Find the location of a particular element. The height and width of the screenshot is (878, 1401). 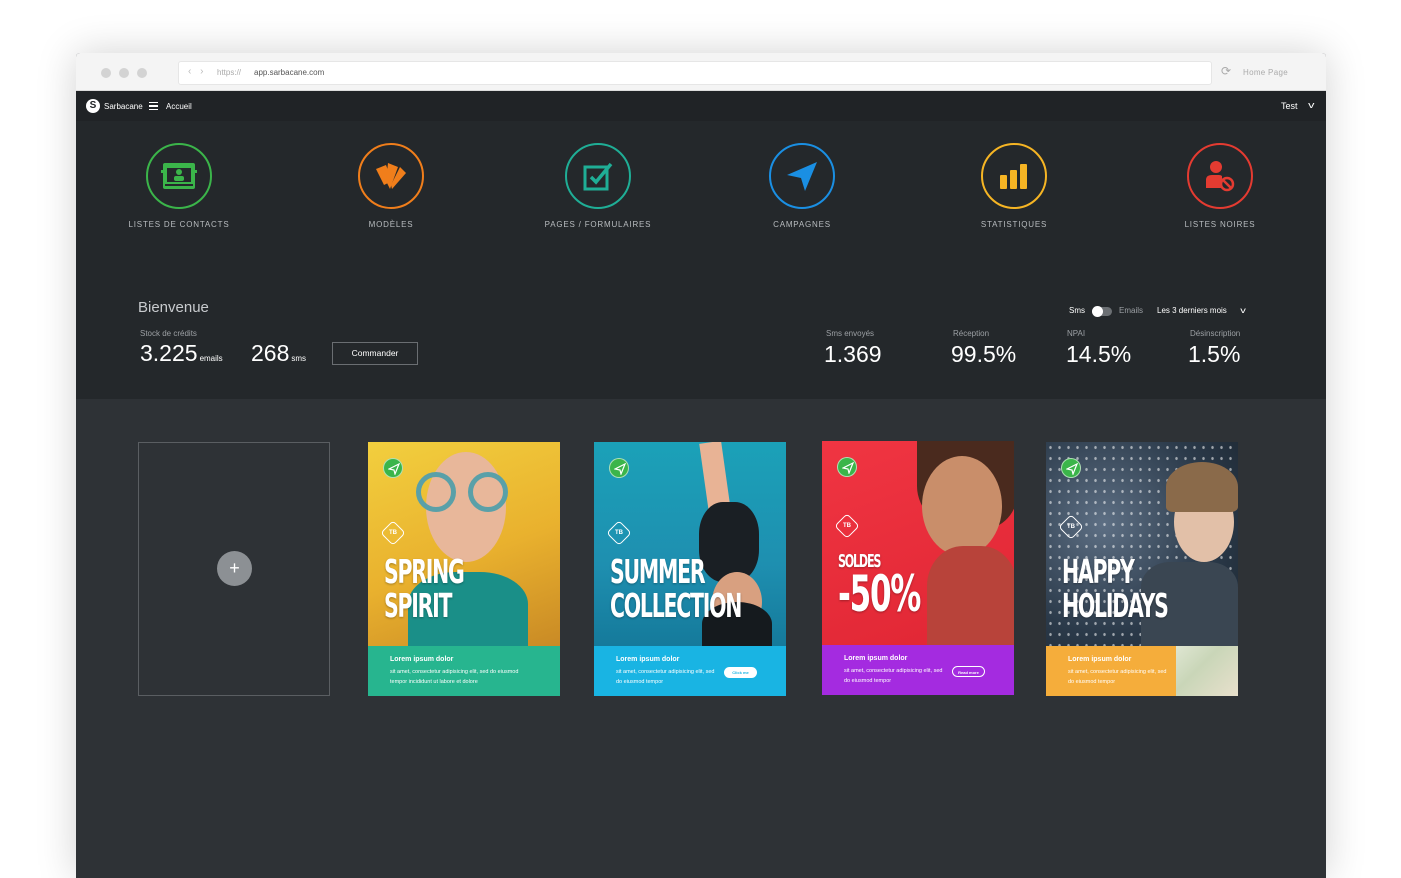

stat-label: Sms envoyés is located at coordinates (850, 333).